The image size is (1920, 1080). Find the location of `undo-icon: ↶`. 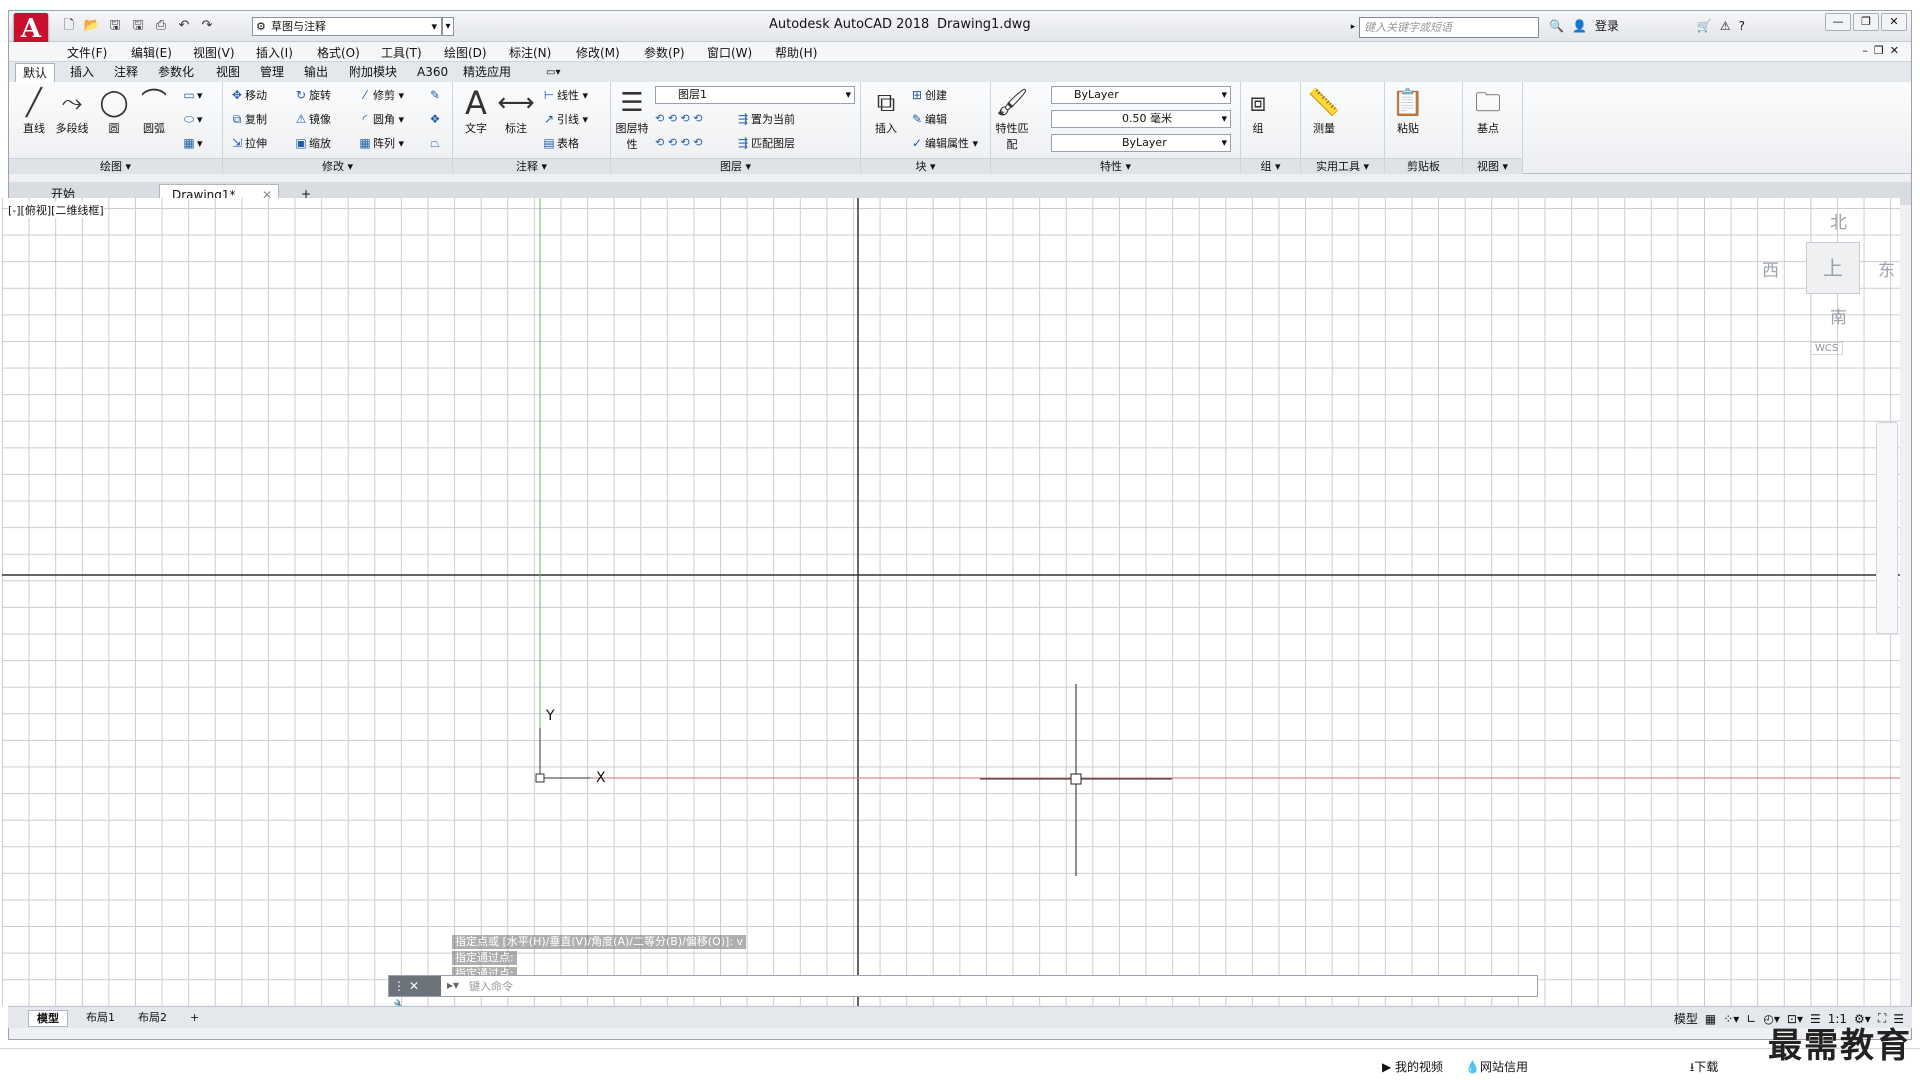

undo-icon: ↶ is located at coordinates (184, 26).